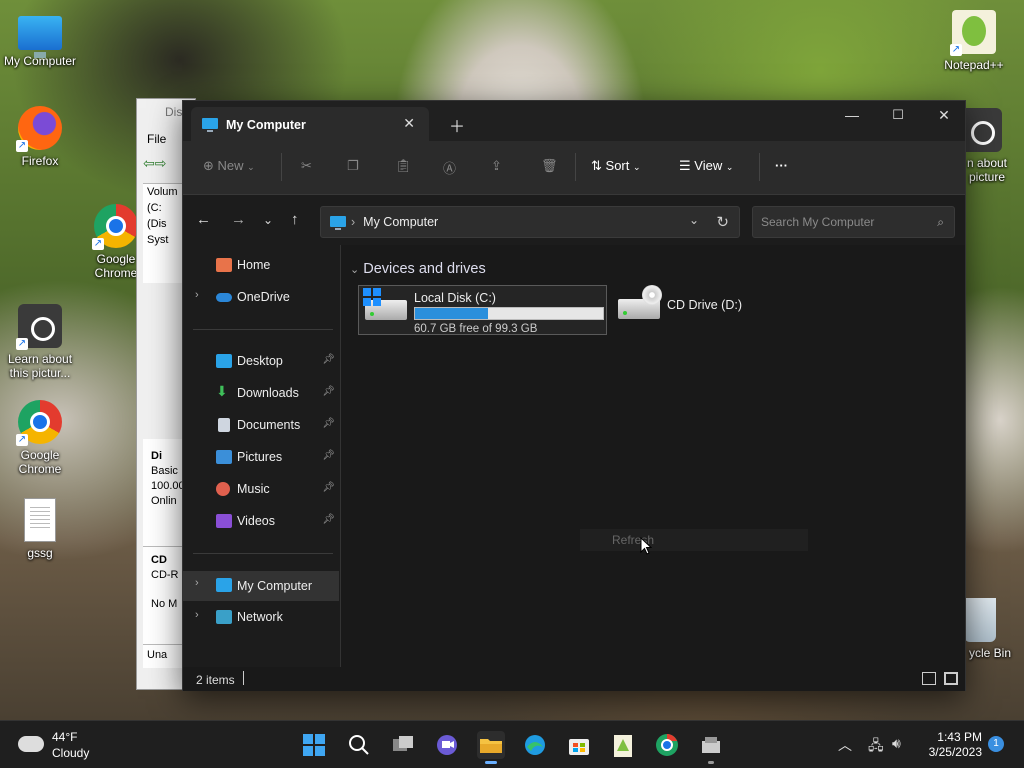 Image resolution: width=1024 pixels, height=768 pixels. I want to click on search-box: ⌕, so click(853, 222).